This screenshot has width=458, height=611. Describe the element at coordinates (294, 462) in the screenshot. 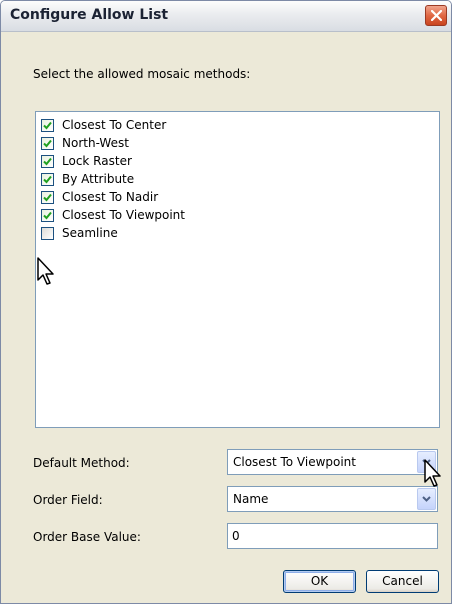

I see `default-method-value: Closest To Viewpoint` at that location.